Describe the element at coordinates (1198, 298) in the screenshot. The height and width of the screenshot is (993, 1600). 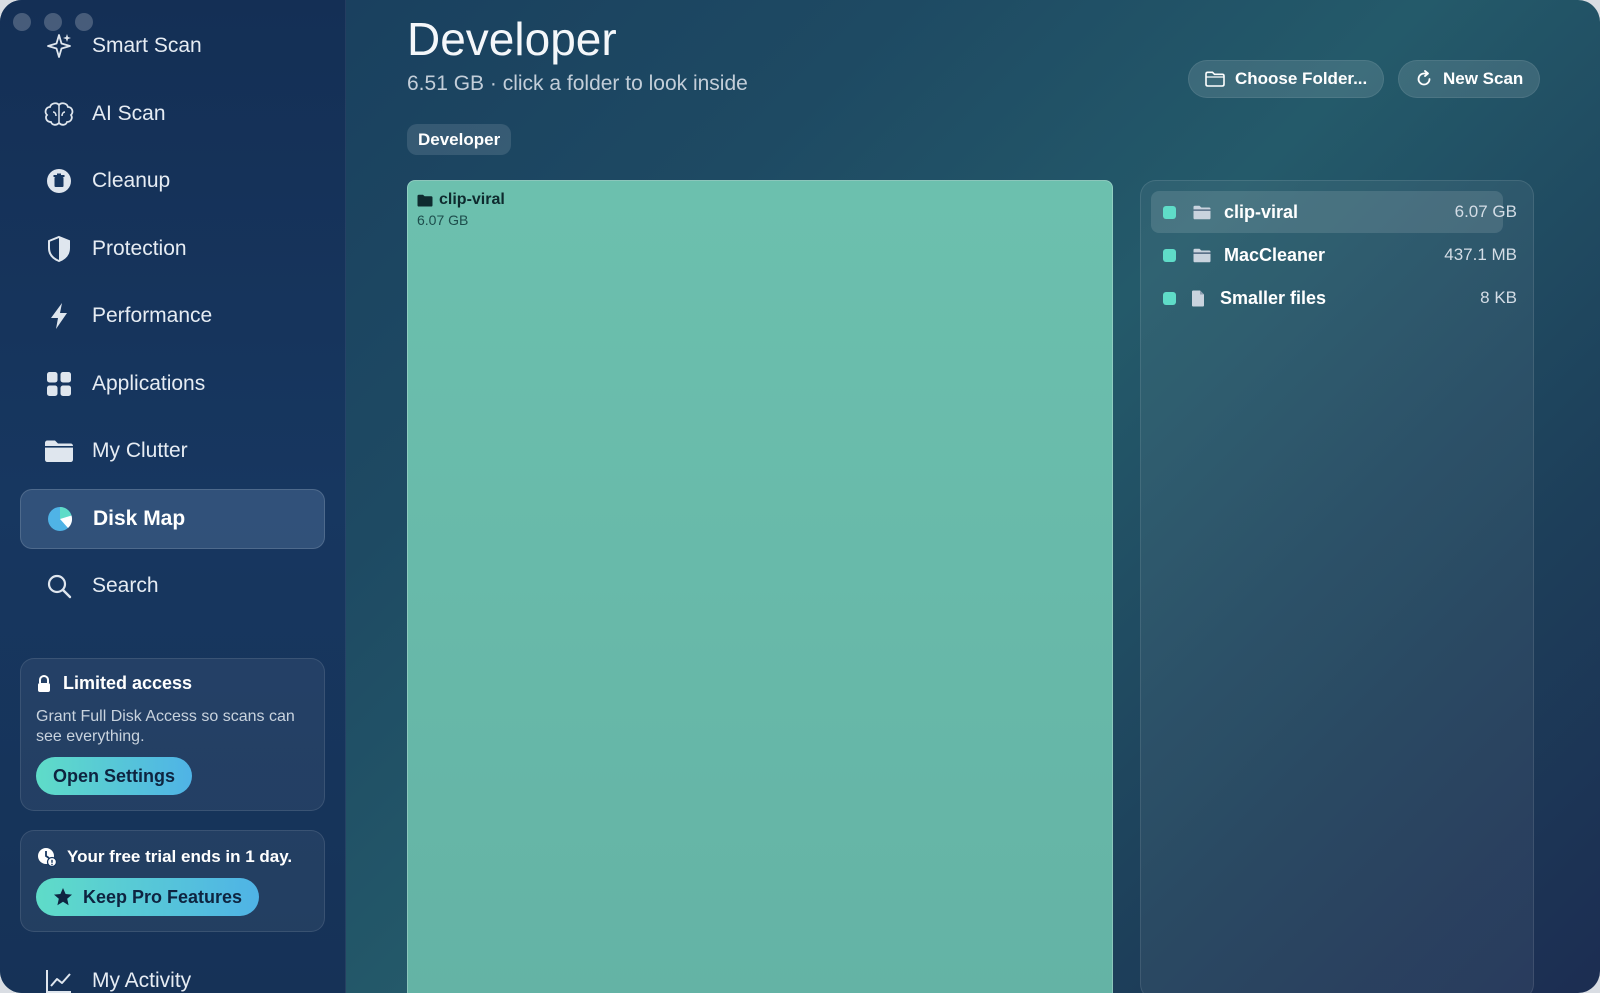
I see `file-icon` at that location.